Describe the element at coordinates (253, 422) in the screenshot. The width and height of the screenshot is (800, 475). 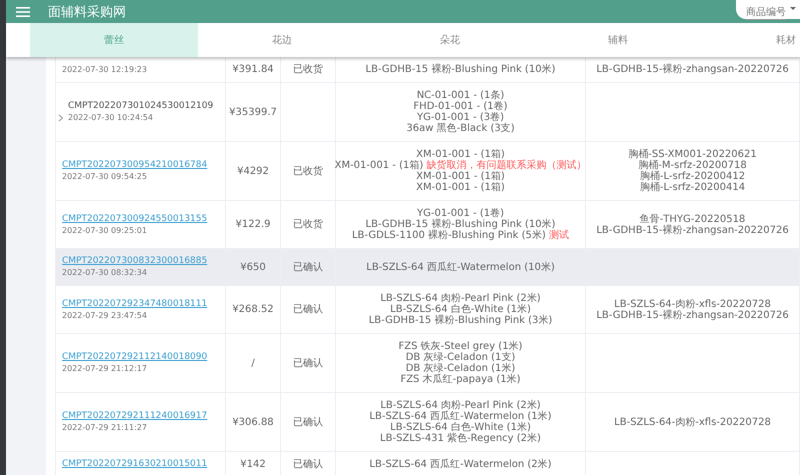
I see `order-amount: ¥306.88` at that location.